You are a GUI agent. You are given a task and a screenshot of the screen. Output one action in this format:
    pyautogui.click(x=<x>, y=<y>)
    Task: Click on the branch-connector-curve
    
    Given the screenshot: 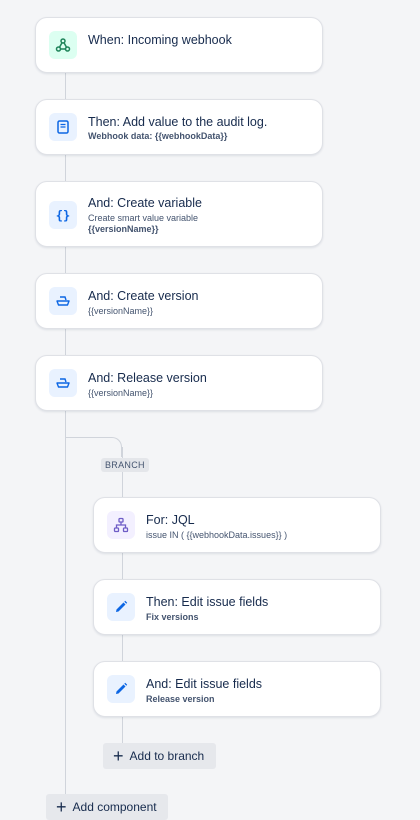 What is the action you would take?
    pyautogui.click(x=93, y=447)
    